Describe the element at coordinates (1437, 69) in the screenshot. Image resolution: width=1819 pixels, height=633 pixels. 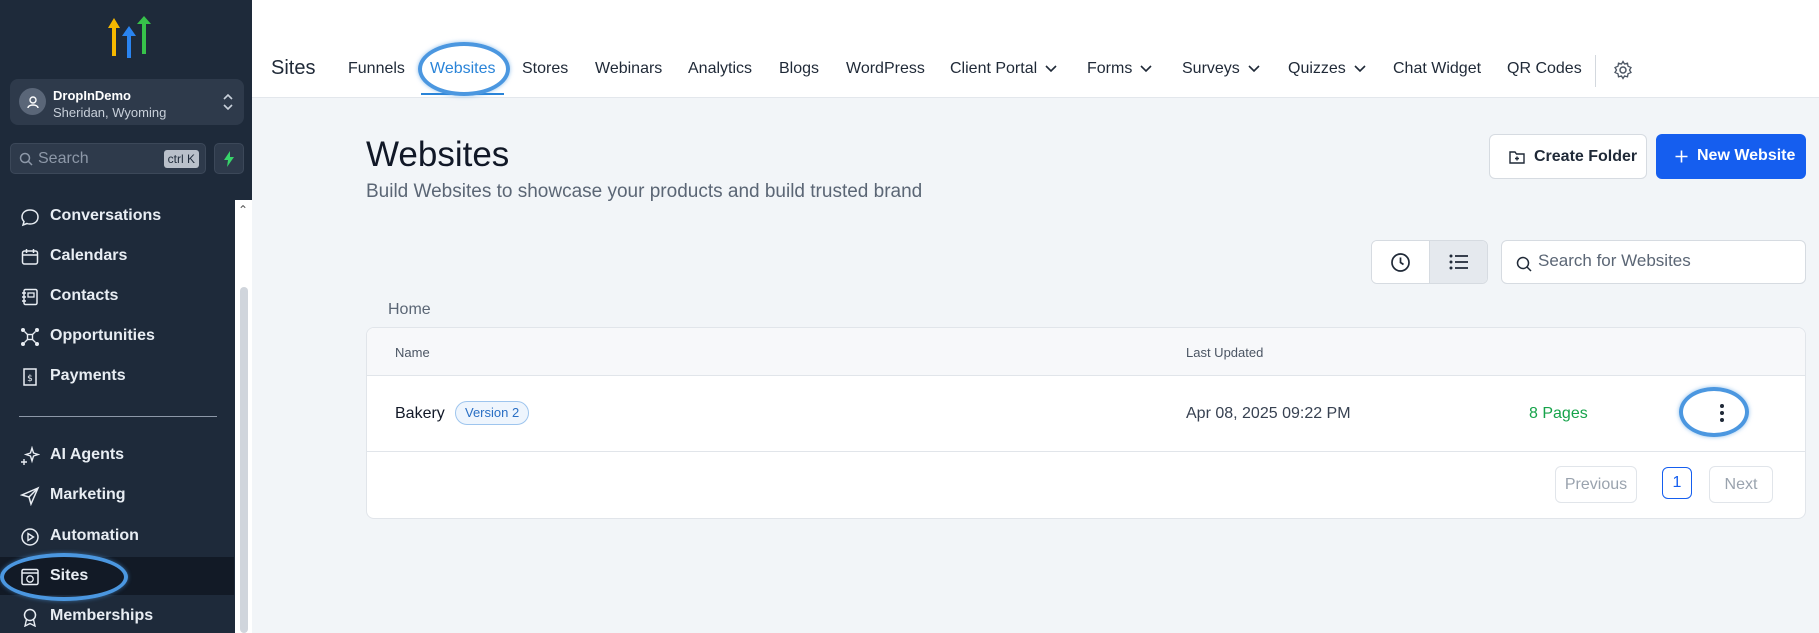
I see `tab-chat-widget: Chat Widget` at that location.